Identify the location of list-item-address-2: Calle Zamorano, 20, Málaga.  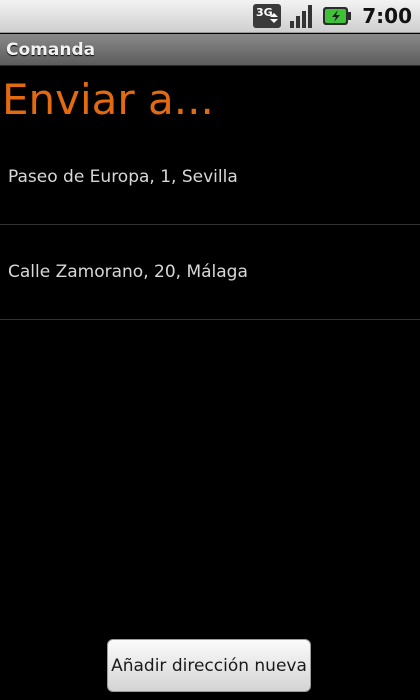
(210, 272).